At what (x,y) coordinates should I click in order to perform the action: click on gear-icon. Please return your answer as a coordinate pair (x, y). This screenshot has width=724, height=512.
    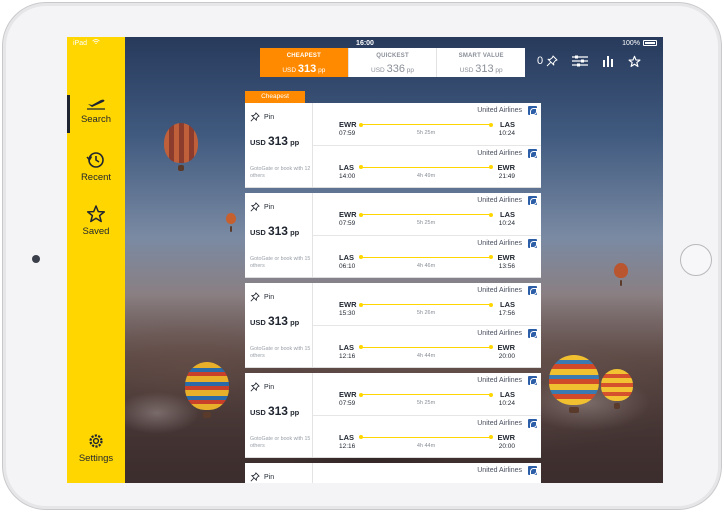
    Looking at the image, I should click on (96, 441).